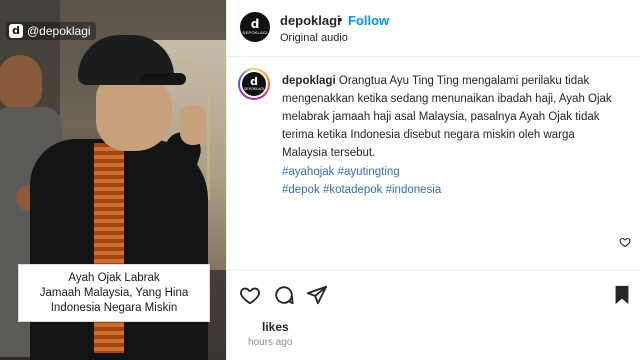  What do you see at coordinates (414, 190) in the screenshot?
I see `hashtag-link: #indonesia` at bounding box center [414, 190].